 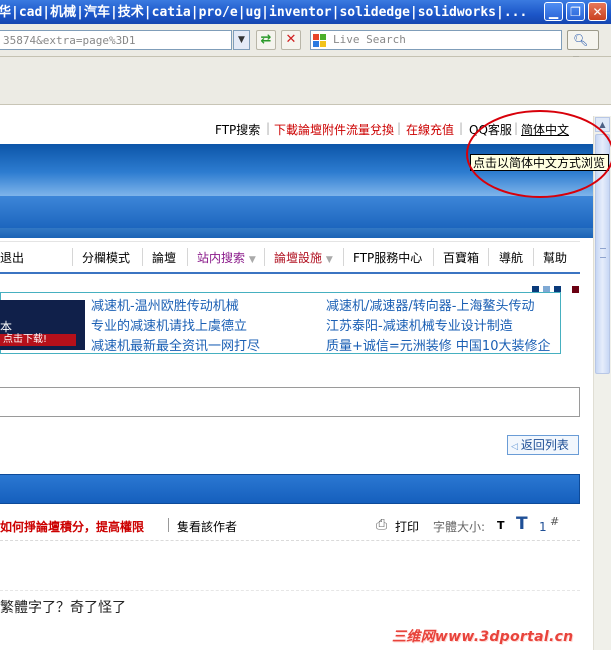 I want to click on post-toolbar: 如何掙論壇積分，提高權限 隻看該作者 ⎙ 打印 字體大小: T T 1 #, so click(x=290, y=525).